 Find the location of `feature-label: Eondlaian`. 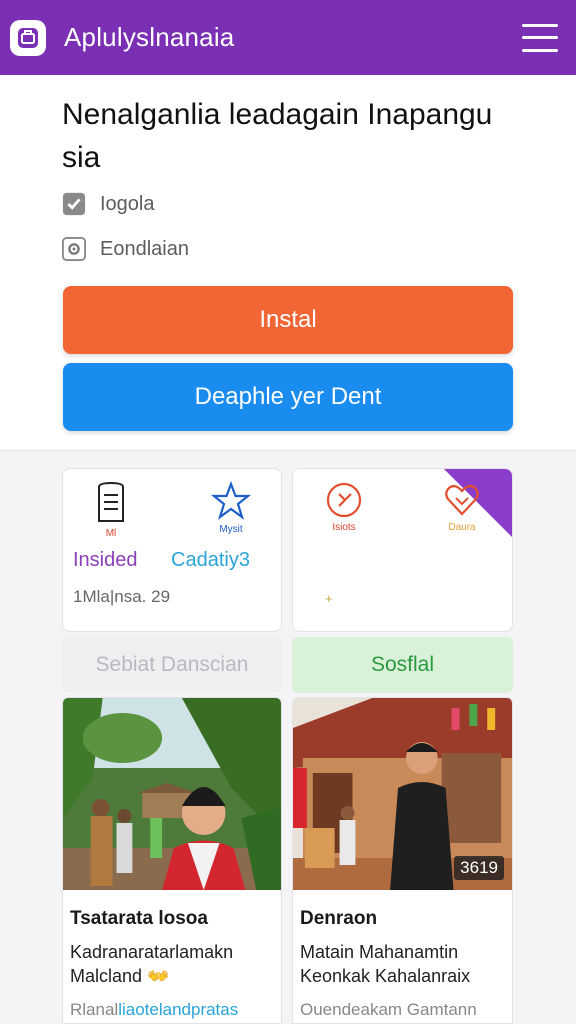

feature-label: Eondlaian is located at coordinates (144, 248).